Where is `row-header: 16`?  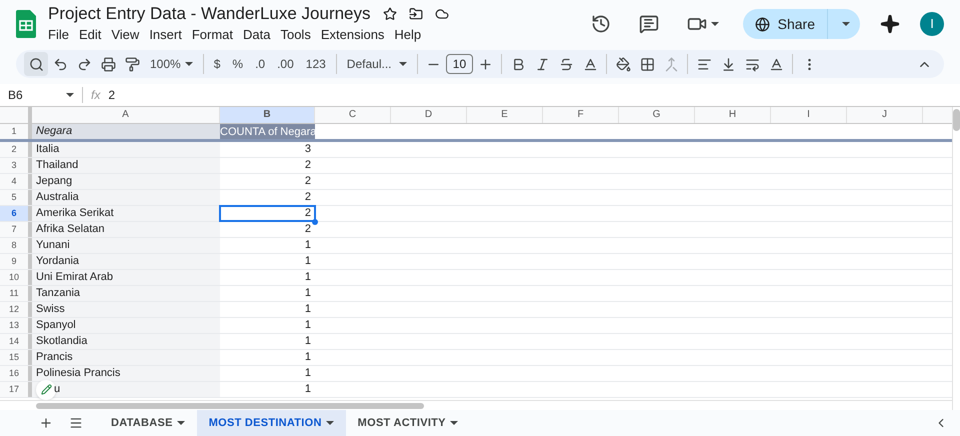
row-header: 16 is located at coordinates (16, 373).